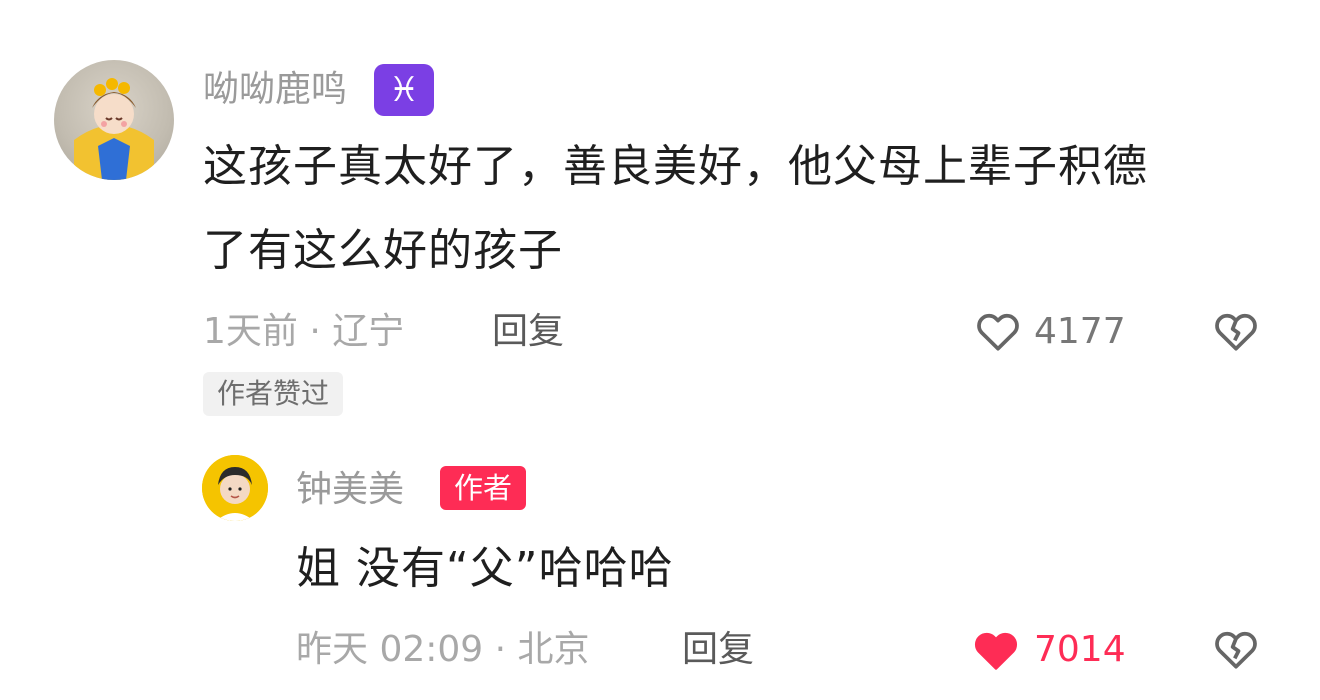 This screenshot has width=1320, height=700. Describe the element at coordinates (718, 650) in the screenshot. I see `reply-reply-button: 回复` at that location.